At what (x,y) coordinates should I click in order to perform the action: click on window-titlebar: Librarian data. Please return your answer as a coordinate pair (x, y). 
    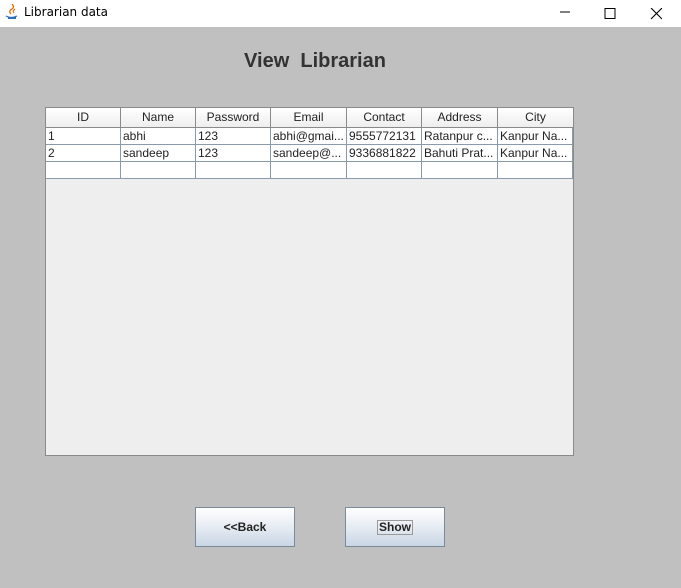
    Looking at the image, I should click on (340, 13).